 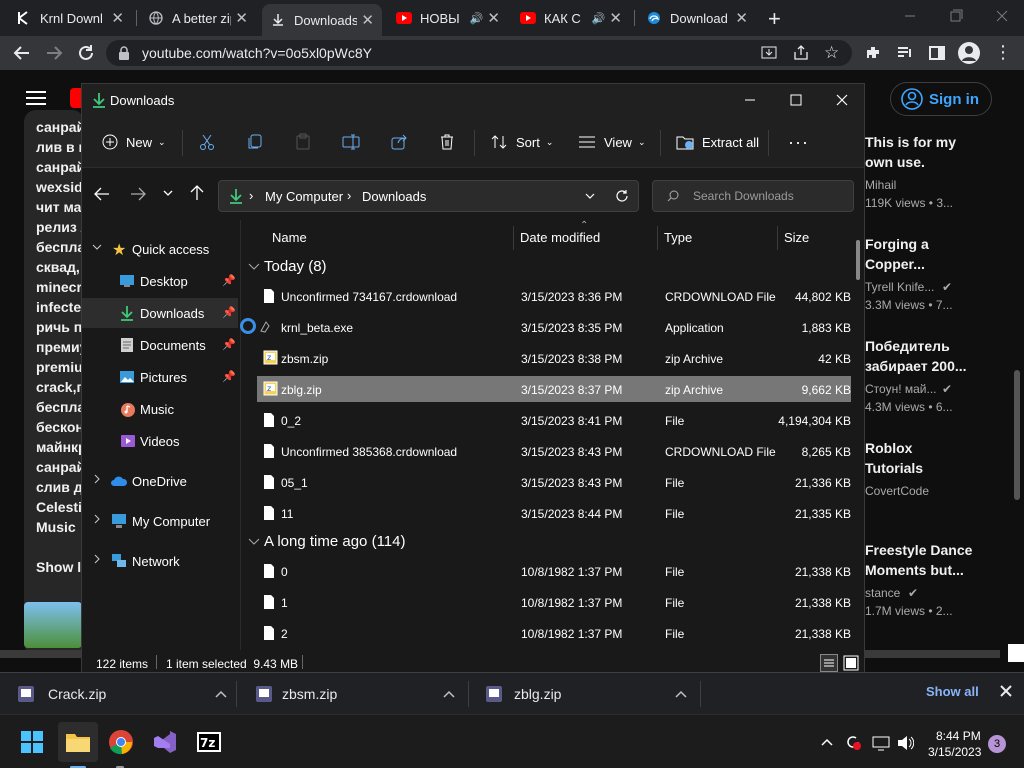 What do you see at coordinates (473, 100) in the screenshot?
I see `explorer-titlebar: Downloads` at bounding box center [473, 100].